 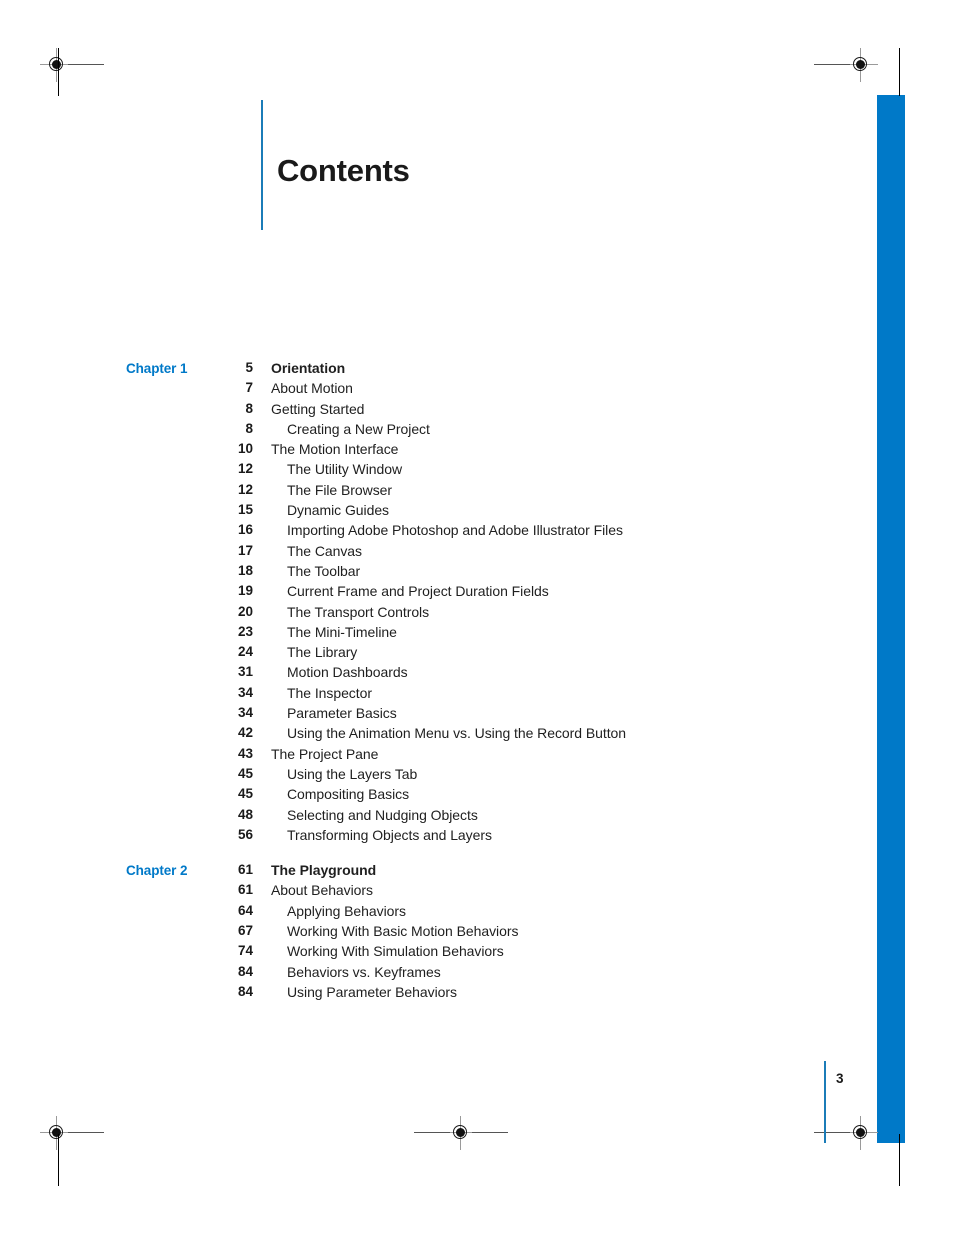 I want to click on toc-entry-title: Dynamic Guides, so click(x=338, y=510).